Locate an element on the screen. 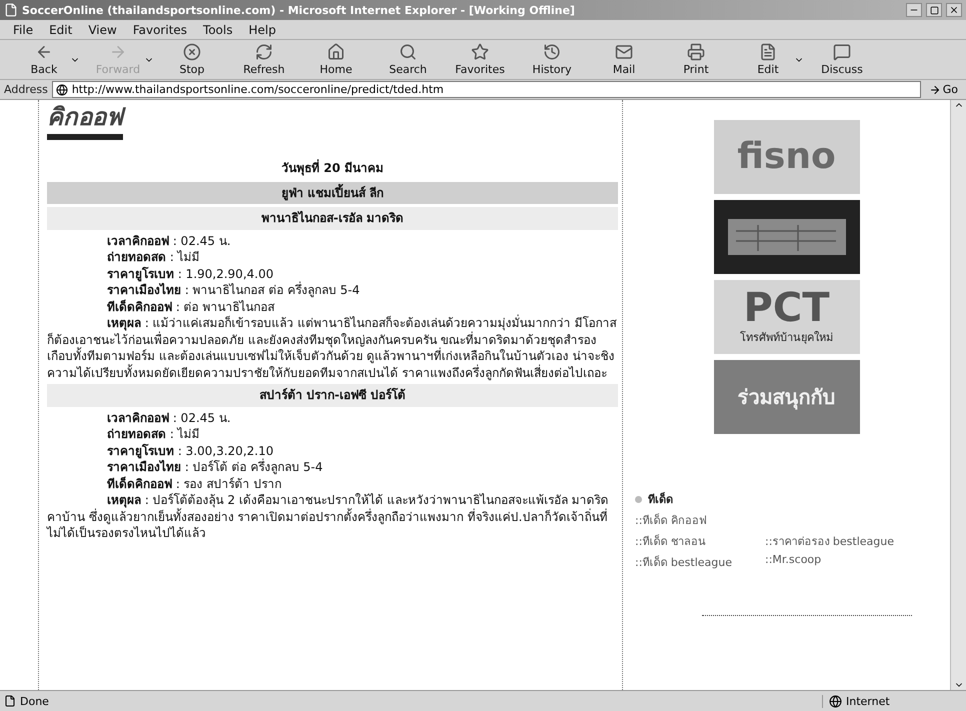 This screenshot has height=711, width=966. banner-subtext: โทรศัพท์บ้านยุคใหม่ is located at coordinates (786, 338).